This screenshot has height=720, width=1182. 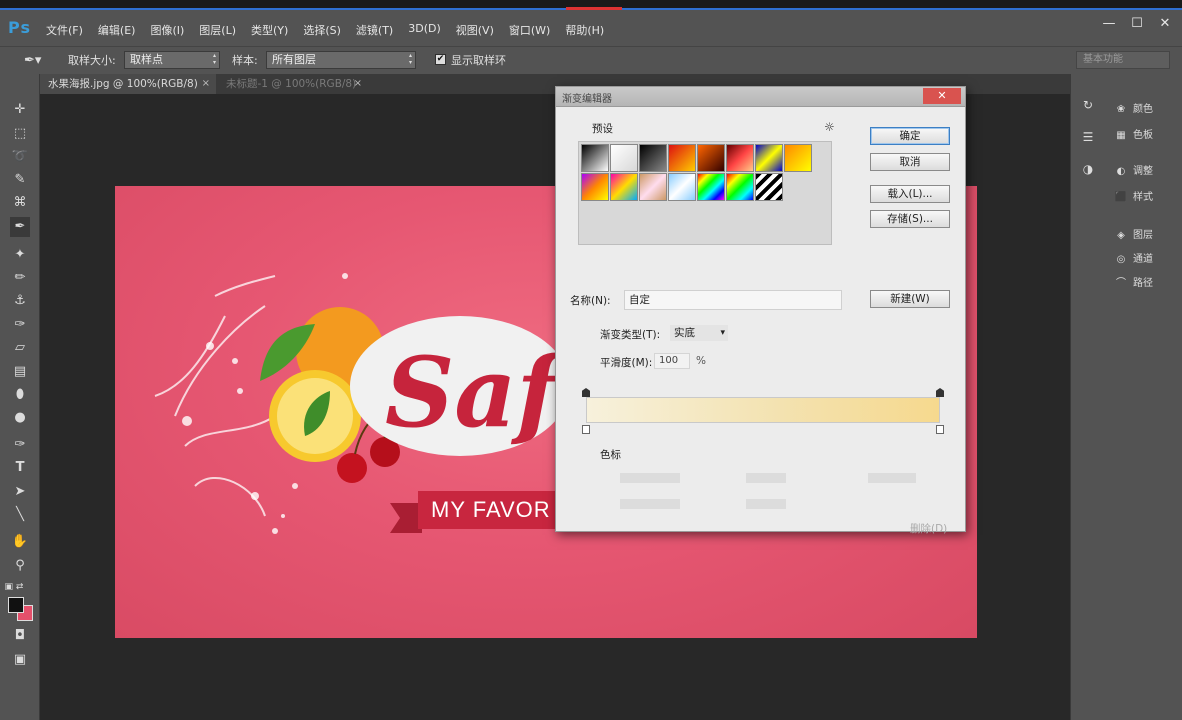 What do you see at coordinates (64, 30) in the screenshot?
I see `menu-file: 文件(F)` at bounding box center [64, 30].